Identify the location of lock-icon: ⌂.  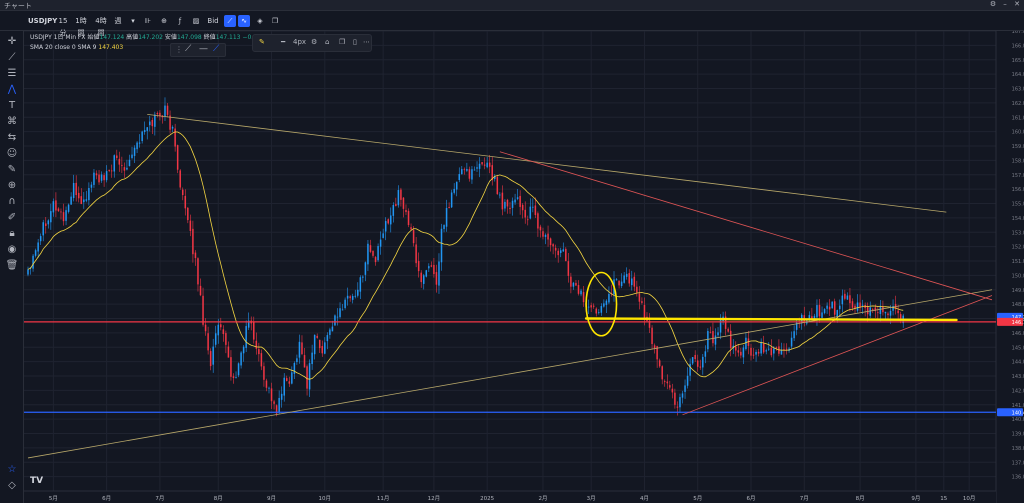
(327, 42).